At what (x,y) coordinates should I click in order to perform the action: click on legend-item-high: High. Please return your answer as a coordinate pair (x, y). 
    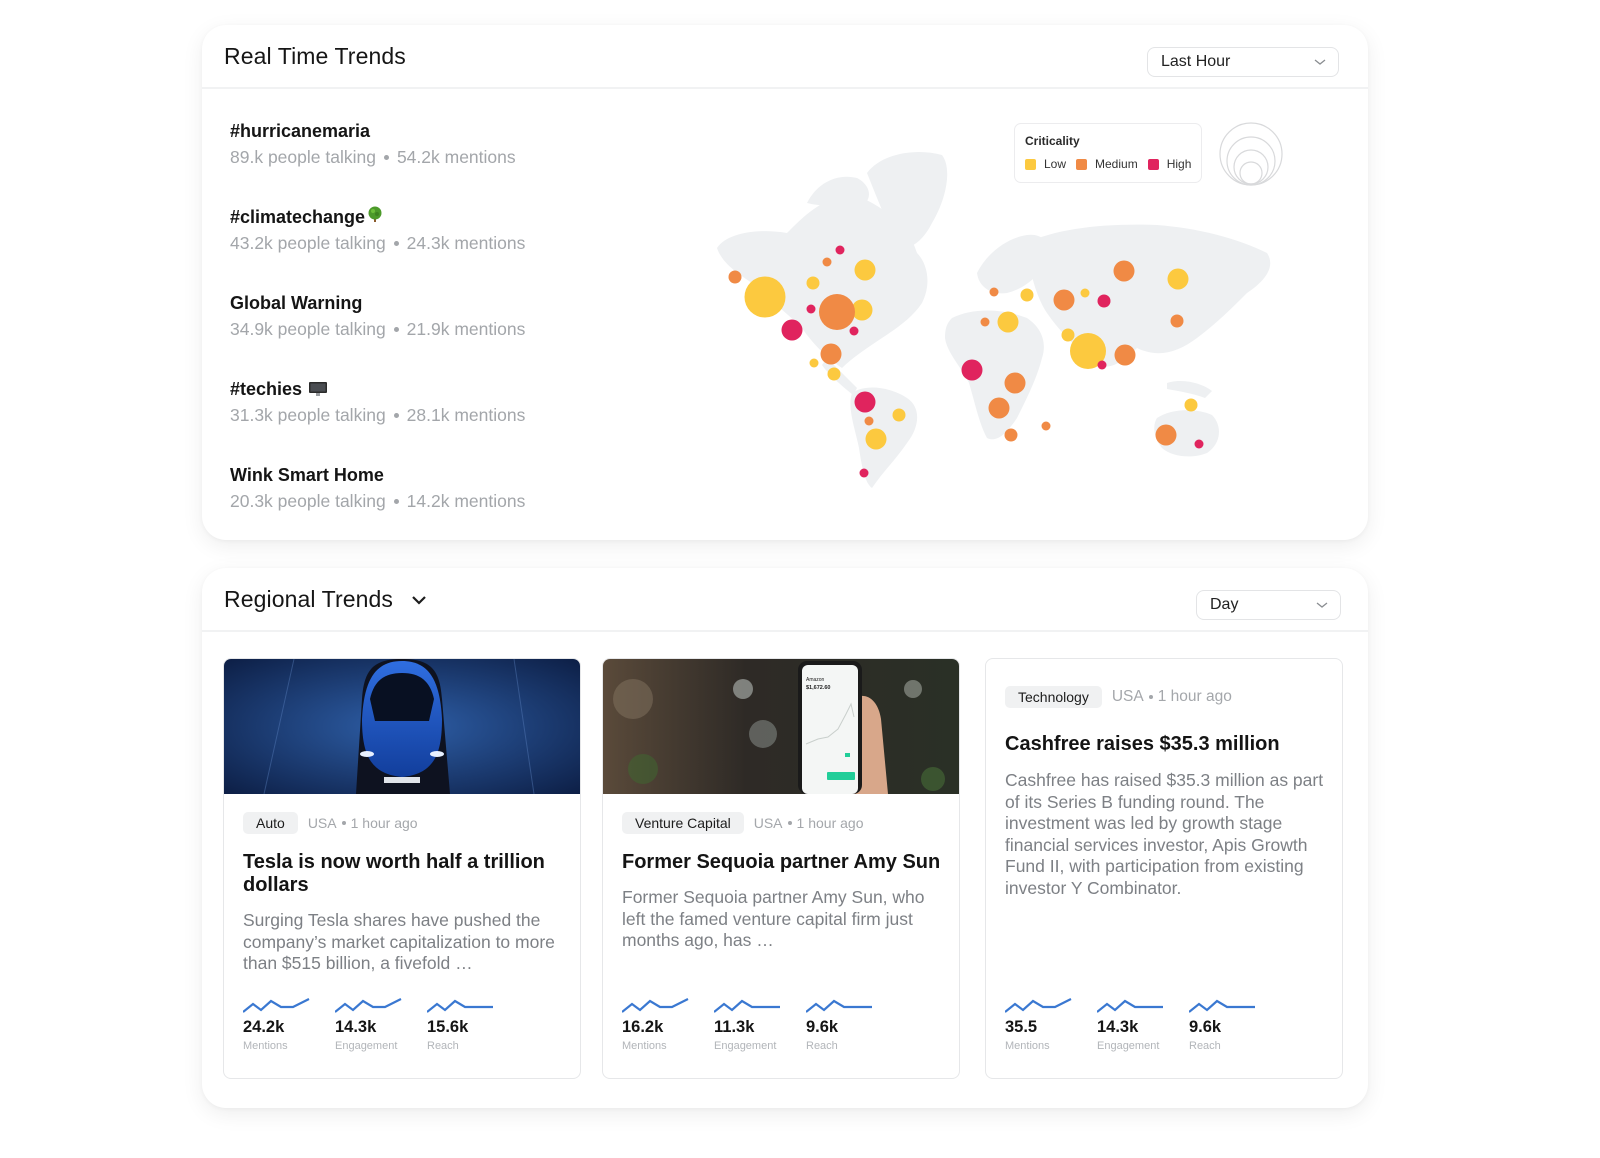
    Looking at the image, I should click on (1169, 164).